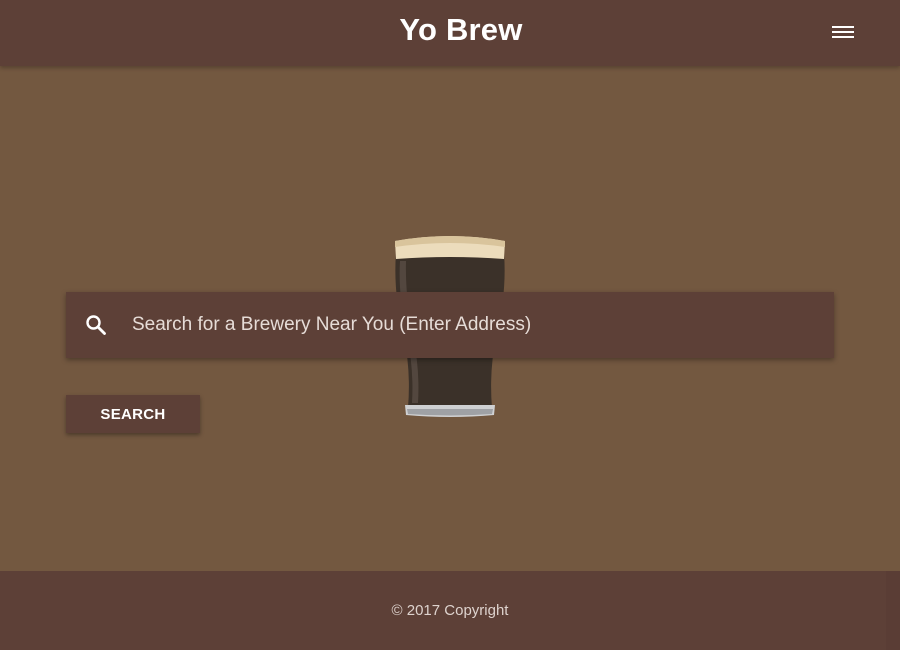 The width and height of the screenshot is (900, 650). Describe the element at coordinates (450, 610) in the screenshot. I see `copyright-text: © 2017 Copyright` at that location.